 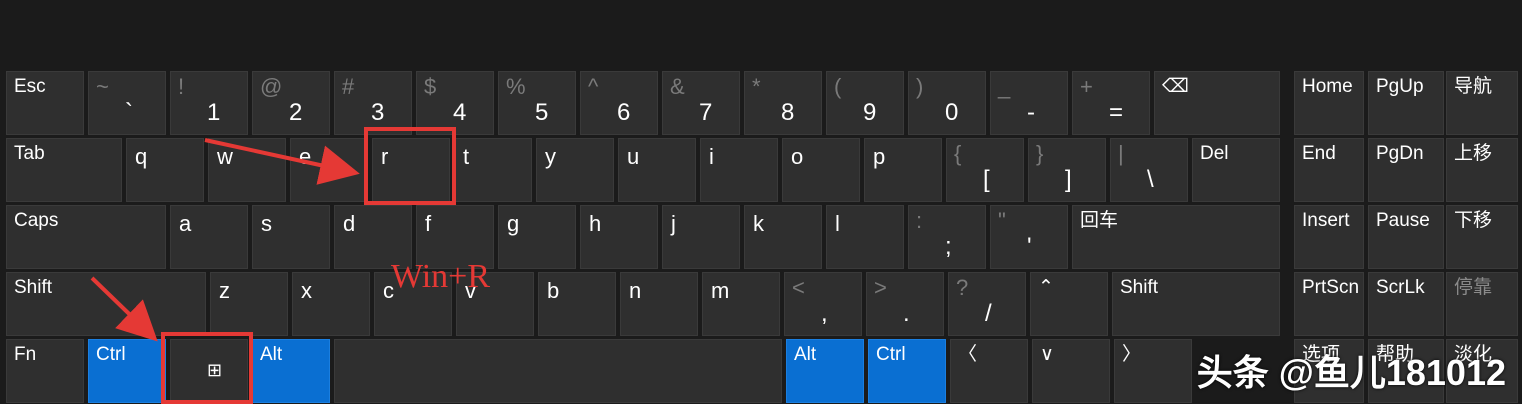 What do you see at coordinates (373, 103) in the screenshot?
I see `key-3: #3` at bounding box center [373, 103].